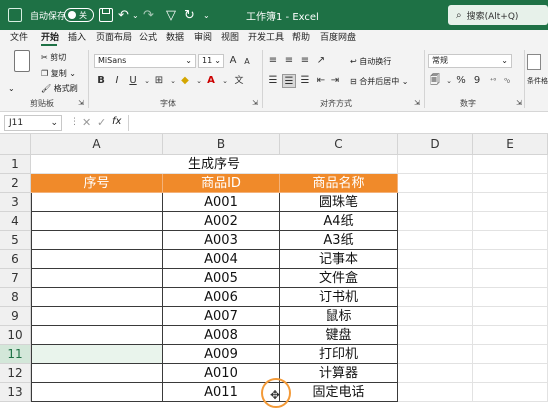 The image size is (548, 408). What do you see at coordinates (289, 61) in the screenshot?
I see `align-middle-icon: ≡` at bounding box center [289, 61].